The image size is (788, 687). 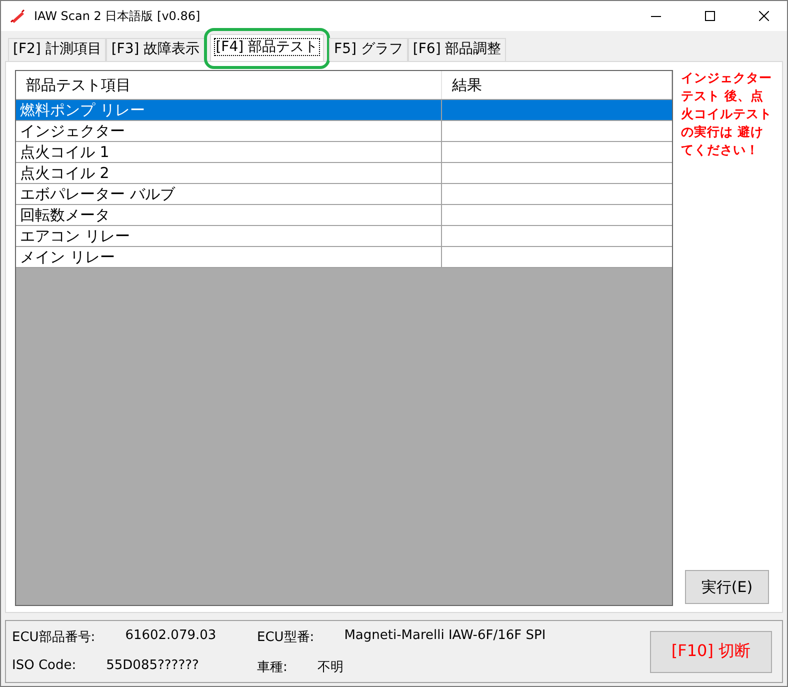 What do you see at coordinates (368, 49) in the screenshot?
I see `tab: F5] グラフ` at bounding box center [368, 49].